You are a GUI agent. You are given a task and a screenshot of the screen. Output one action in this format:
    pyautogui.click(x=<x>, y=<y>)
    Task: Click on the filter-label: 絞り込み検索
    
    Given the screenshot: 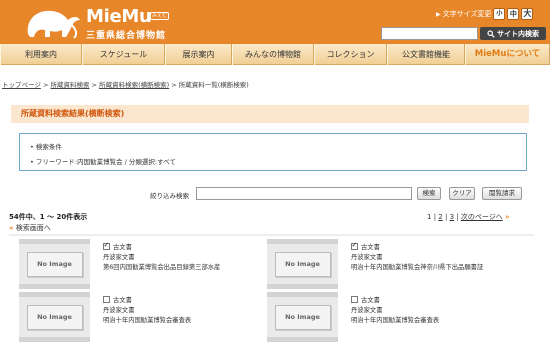 What is the action you would take?
    pyautogui.click(x=169, y=196)
    